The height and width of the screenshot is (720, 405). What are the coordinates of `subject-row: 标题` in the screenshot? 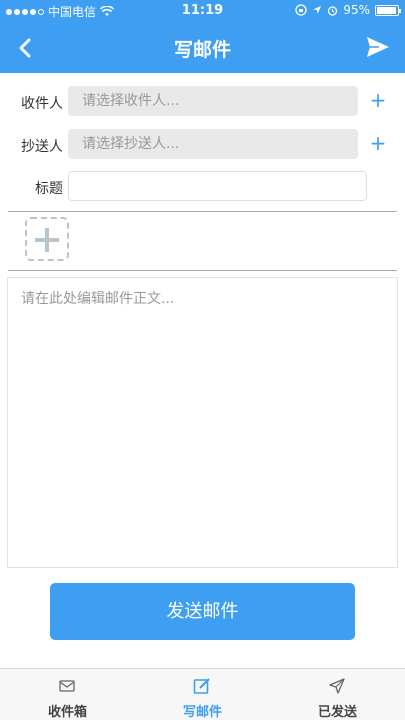 It's located at (202, 187).